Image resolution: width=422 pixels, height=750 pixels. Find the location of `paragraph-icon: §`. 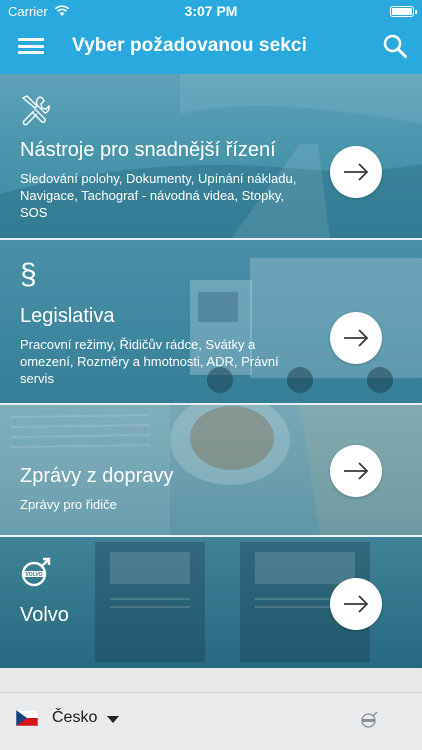

paragraph-icon: § is located at coordinates (28, 274).